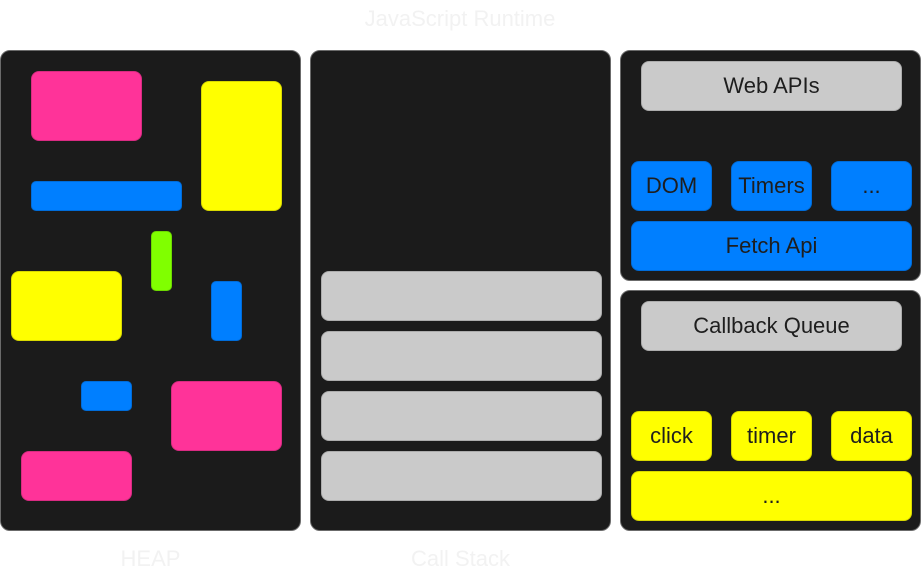  Describe the element at coordinates (460, 558) in the screenshot. I see `call-stack-label: Call Stack` at that location.